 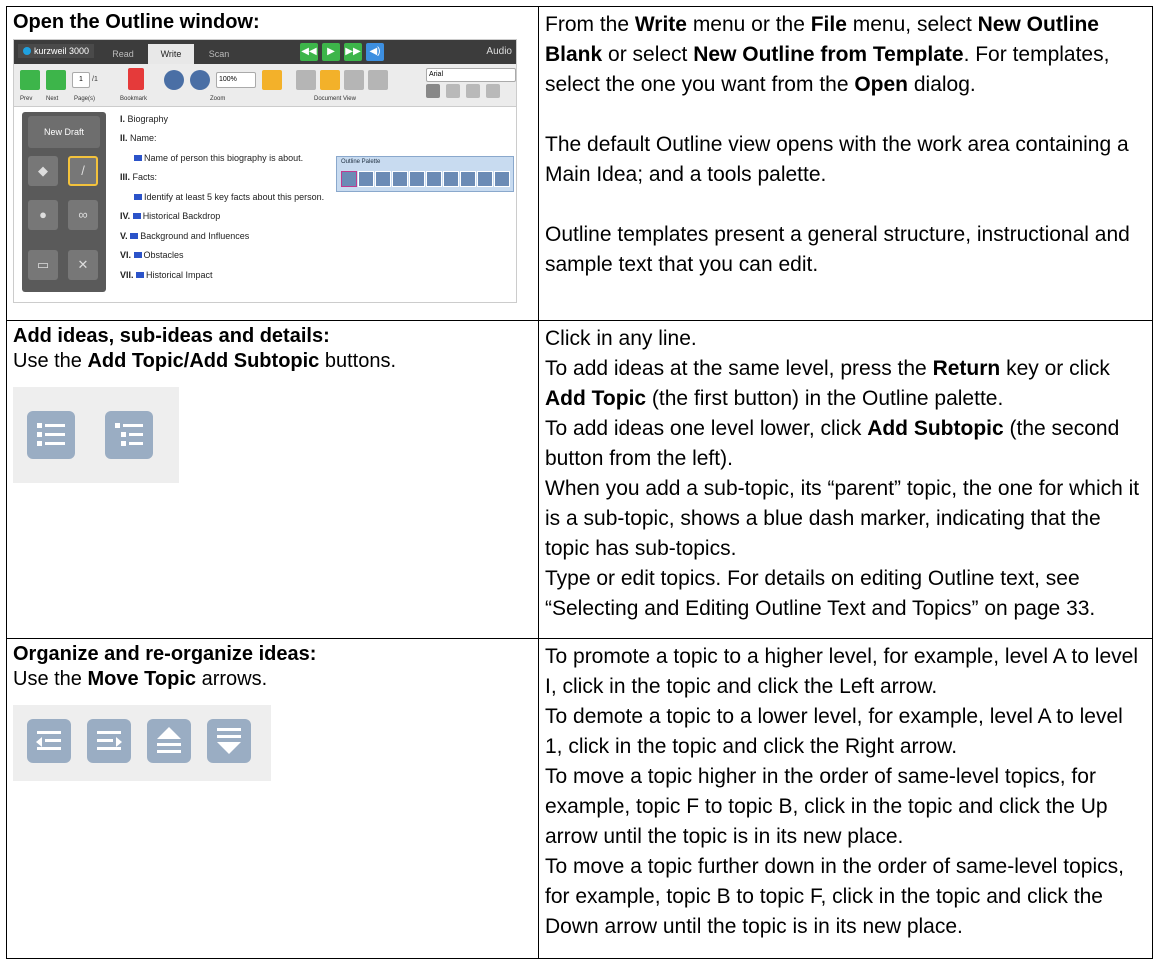 I want to click on outline-line-text: Name of person this biography is about., so click(x=224, y=157).